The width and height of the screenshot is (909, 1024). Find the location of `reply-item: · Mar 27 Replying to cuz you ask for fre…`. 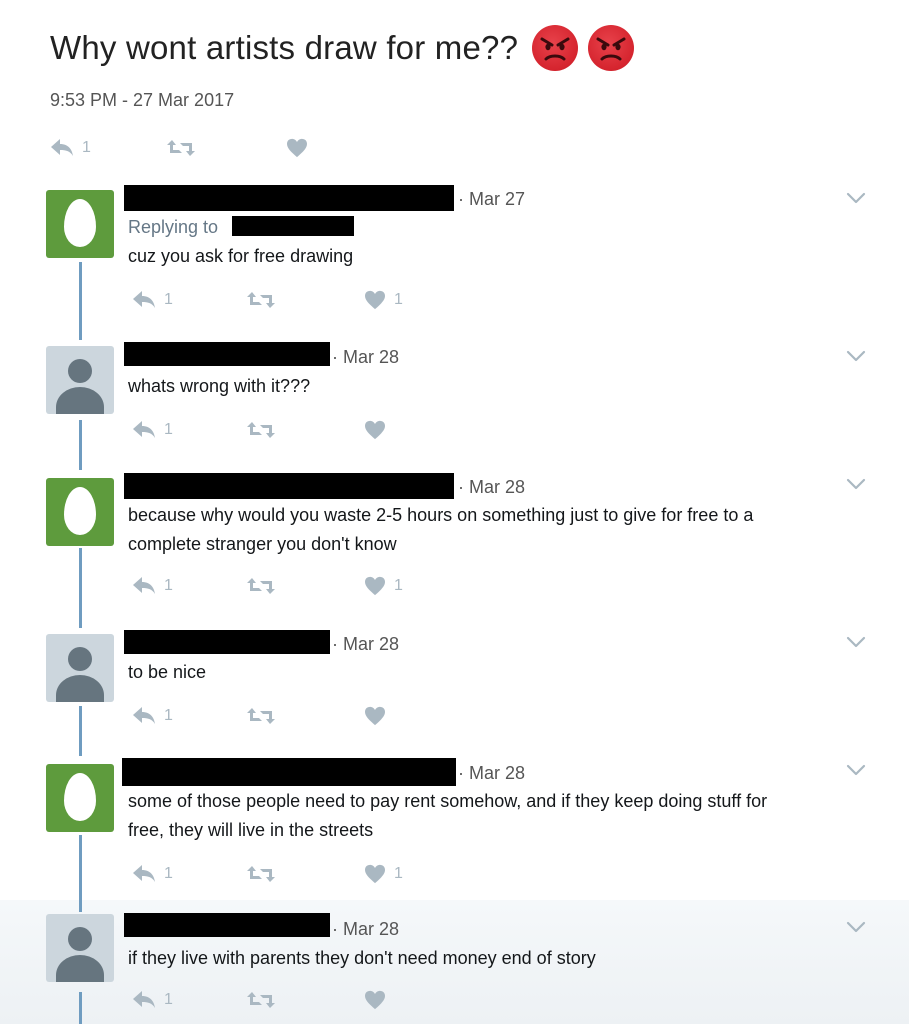

reply-item: · Mar 27 Replying to cuz you ask for fre… is located at coordinates (454, 255).